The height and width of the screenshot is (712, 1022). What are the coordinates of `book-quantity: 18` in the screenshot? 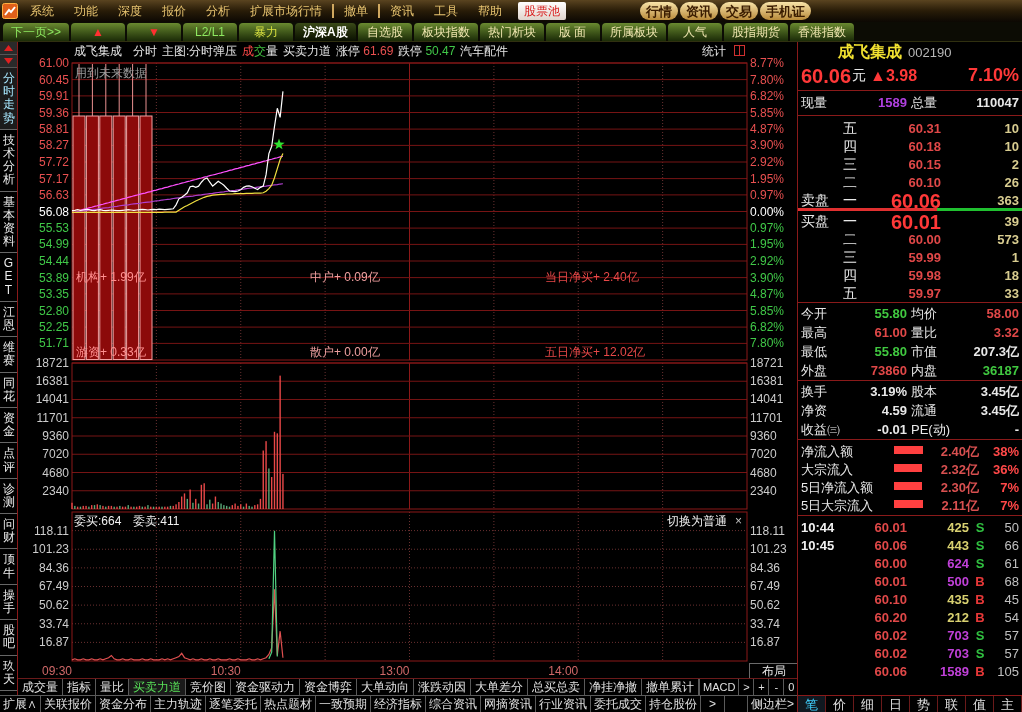 It's located at (1011, 275).